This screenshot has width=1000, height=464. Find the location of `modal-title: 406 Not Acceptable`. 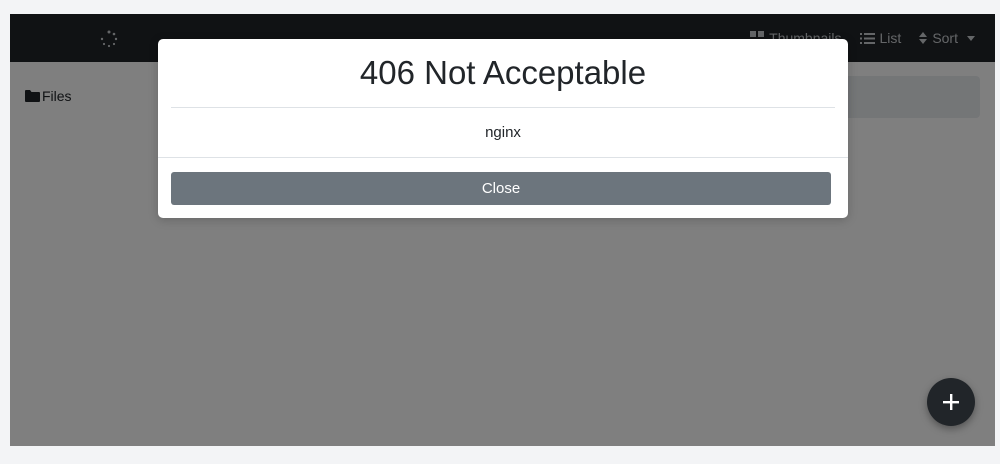

modal-title: 406 Not Acceptable is located at coordinates (503, 72).